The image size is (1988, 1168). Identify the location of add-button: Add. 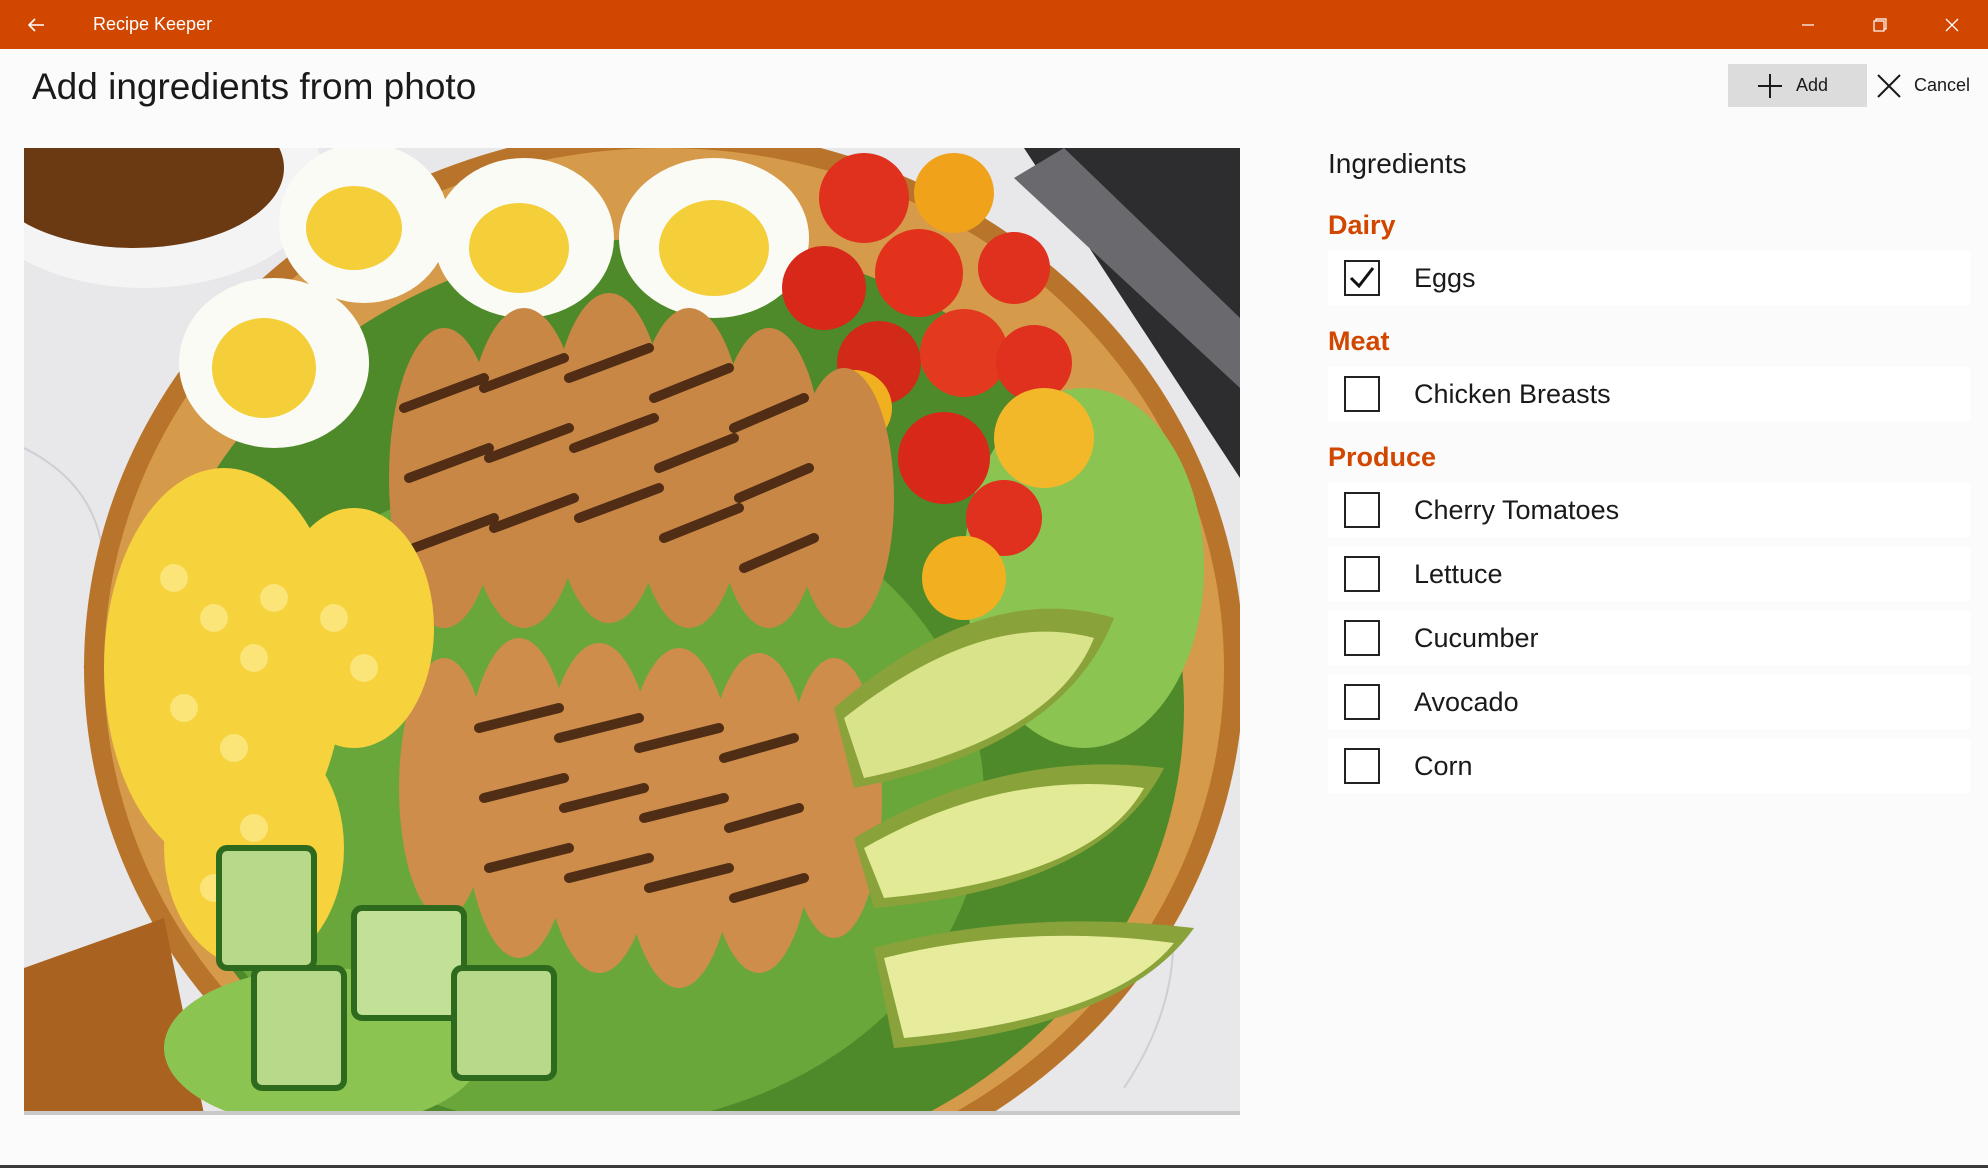
(1797, 85).